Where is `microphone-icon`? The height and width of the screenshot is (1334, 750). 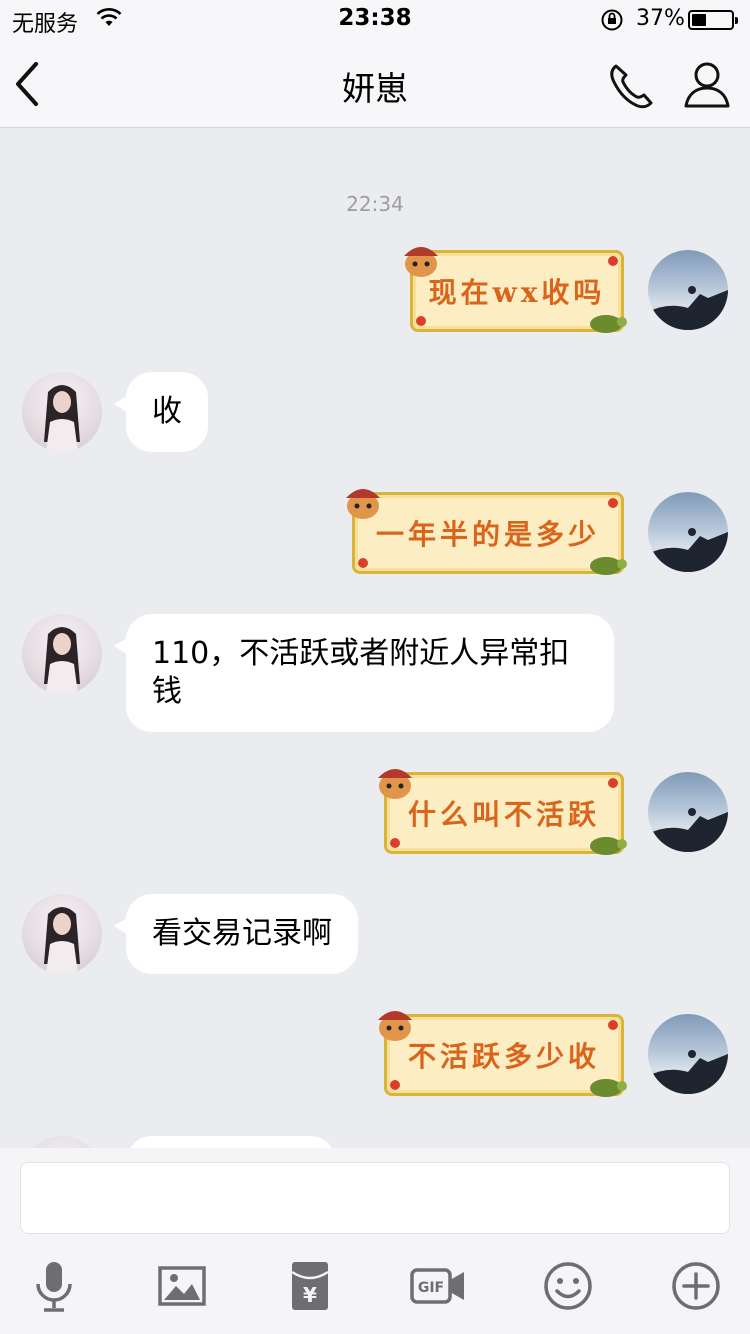
microphone-icon is located at coordinates (54, 1286).